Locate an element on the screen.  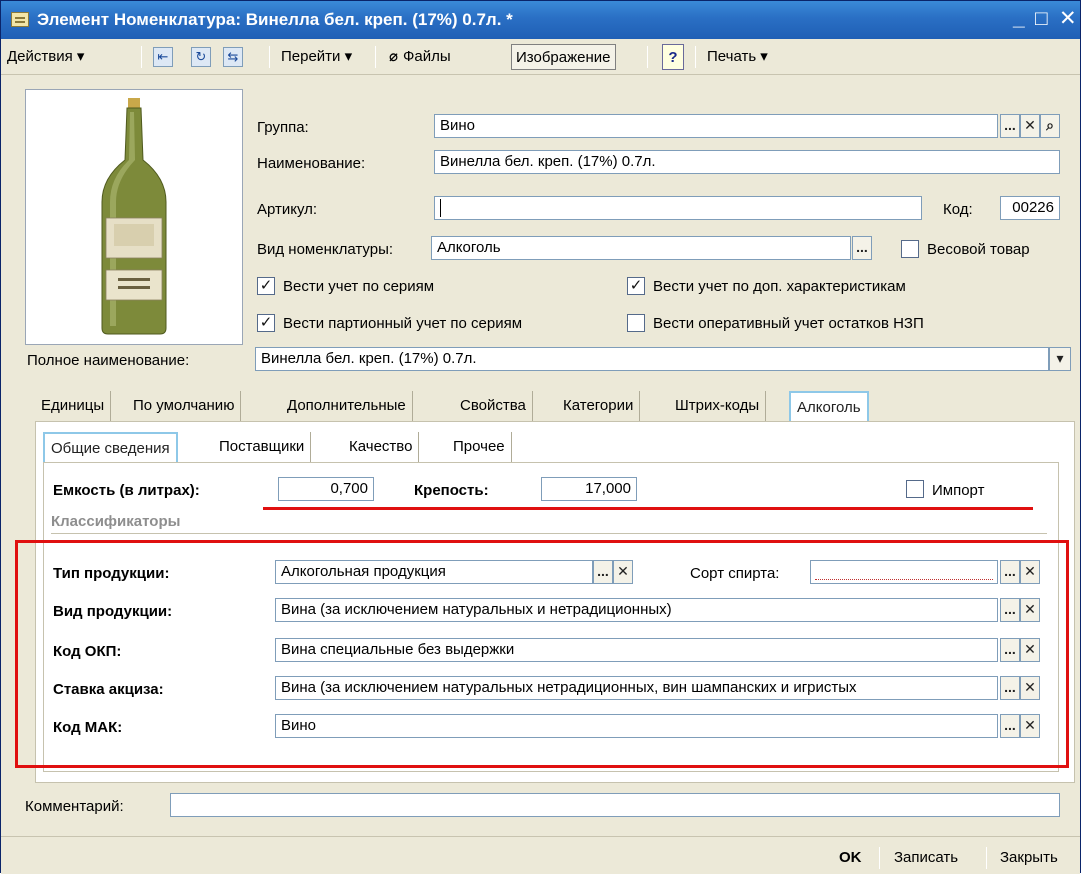
okp-field: Вина специальные без выдержки is located at coordinates (636, 650).